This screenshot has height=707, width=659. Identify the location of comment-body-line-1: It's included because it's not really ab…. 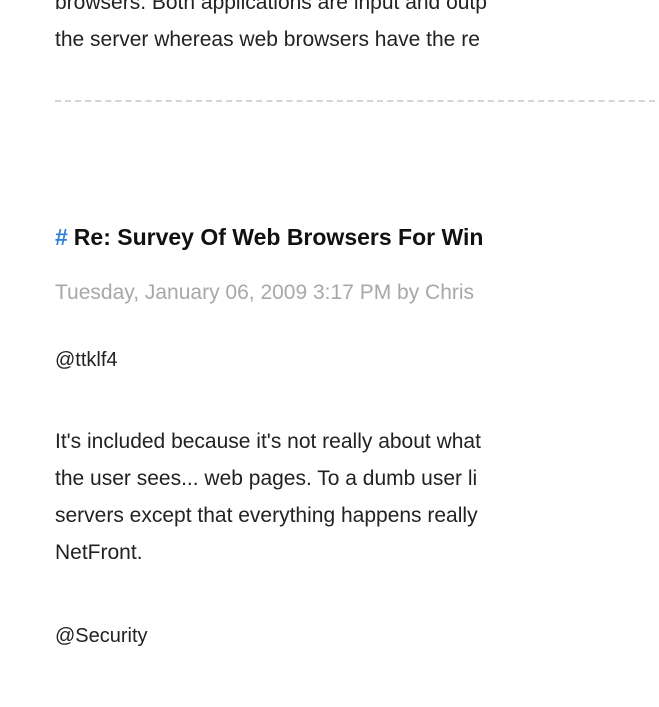
(268, 441).